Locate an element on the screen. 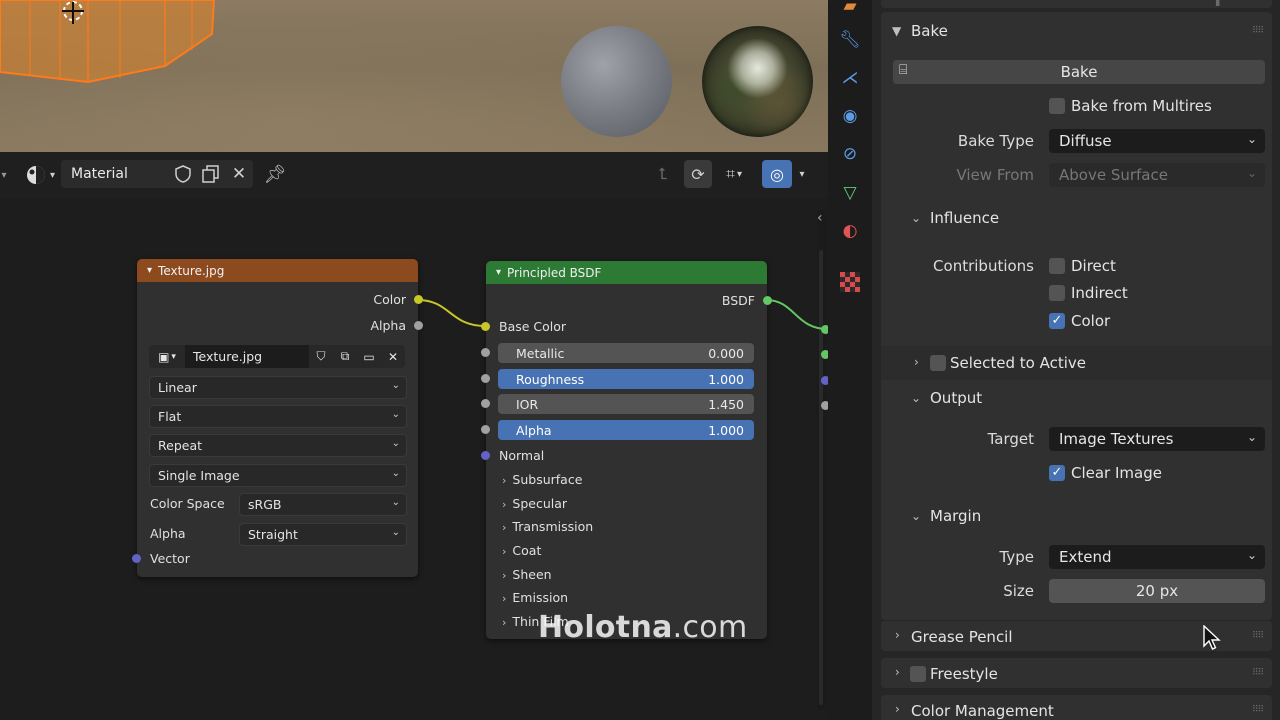 This screenshot has width=1280, height=720. margin-size-label: Size is located at coordinates (1018, 591).